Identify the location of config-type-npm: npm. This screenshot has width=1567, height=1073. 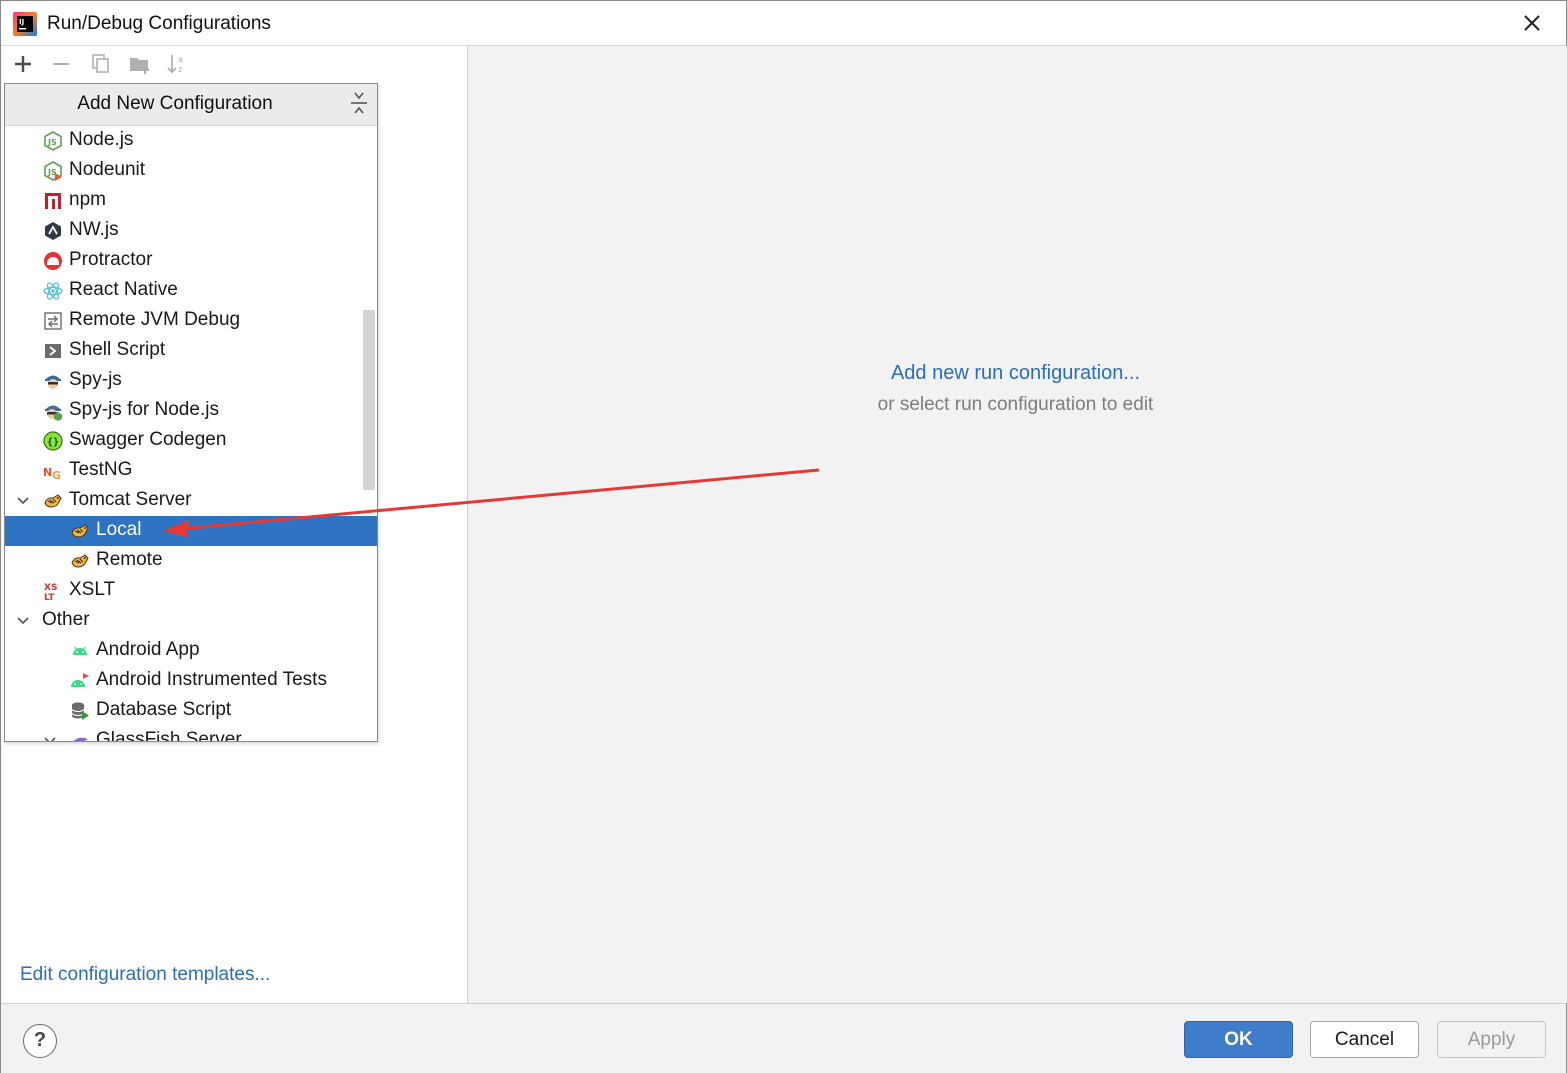
(191, 201).